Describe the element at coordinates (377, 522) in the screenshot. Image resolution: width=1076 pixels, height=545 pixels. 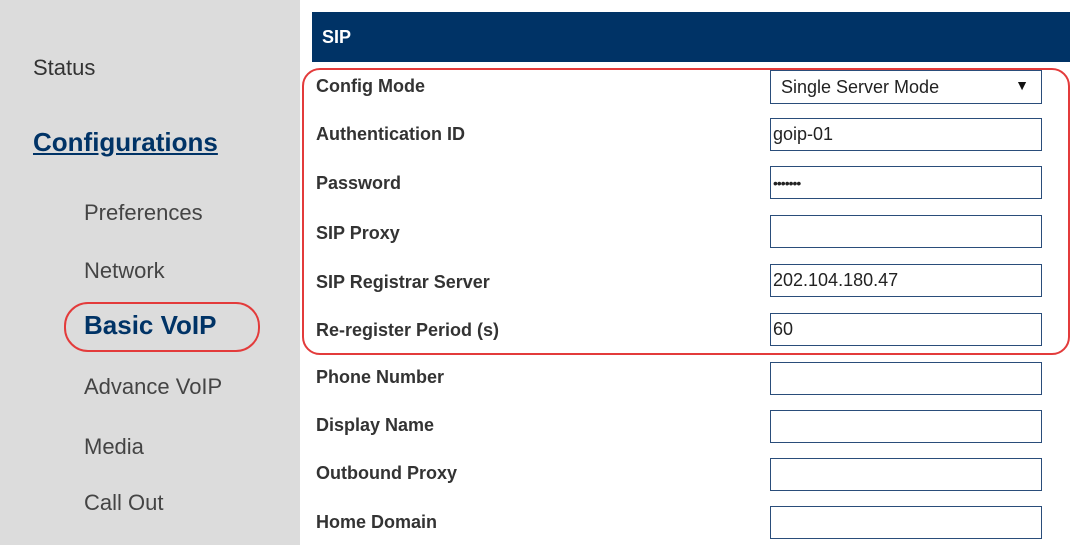
I see `home-domain-label: Home Domain` at that location.